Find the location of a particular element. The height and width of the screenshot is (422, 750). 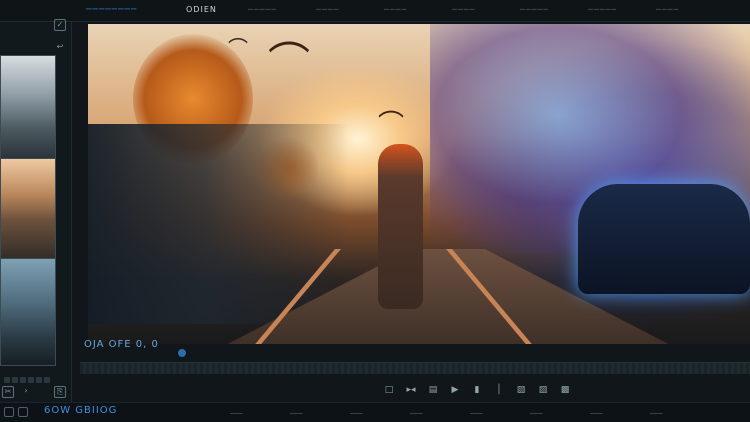

marker-icon: ▮ is located at coordinates (477, 390).